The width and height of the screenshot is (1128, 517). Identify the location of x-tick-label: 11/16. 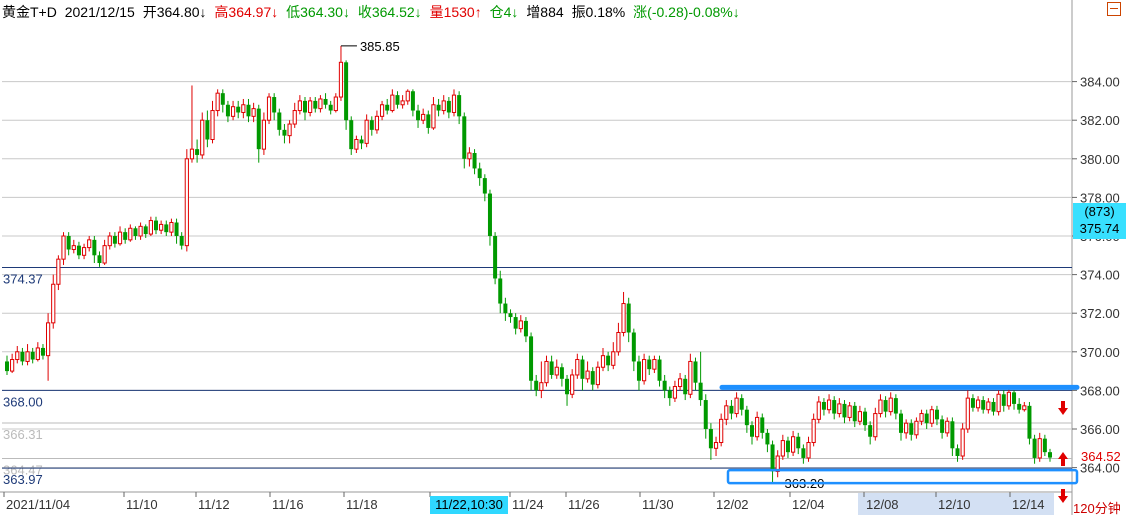
(288, 504).